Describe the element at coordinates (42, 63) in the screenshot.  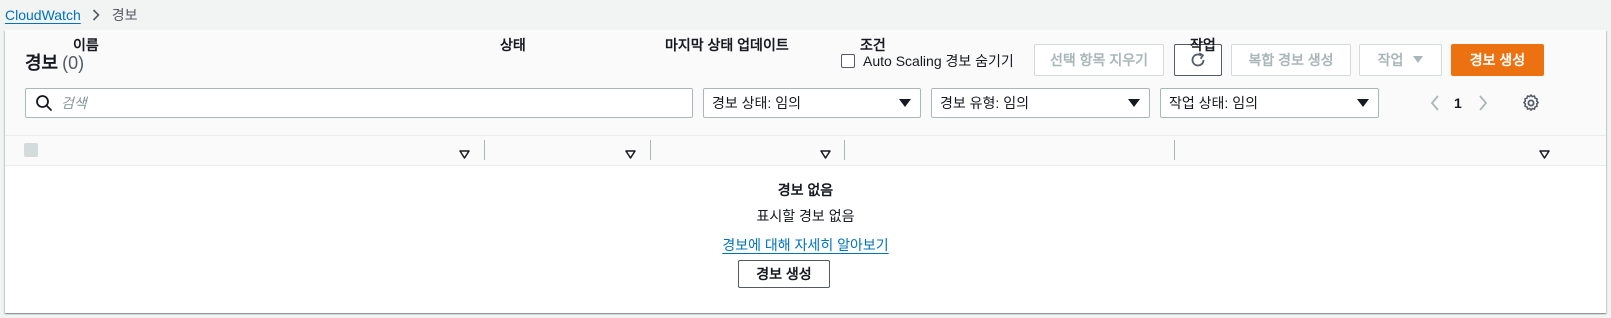
I see `page-title-text: 경보` at that location.